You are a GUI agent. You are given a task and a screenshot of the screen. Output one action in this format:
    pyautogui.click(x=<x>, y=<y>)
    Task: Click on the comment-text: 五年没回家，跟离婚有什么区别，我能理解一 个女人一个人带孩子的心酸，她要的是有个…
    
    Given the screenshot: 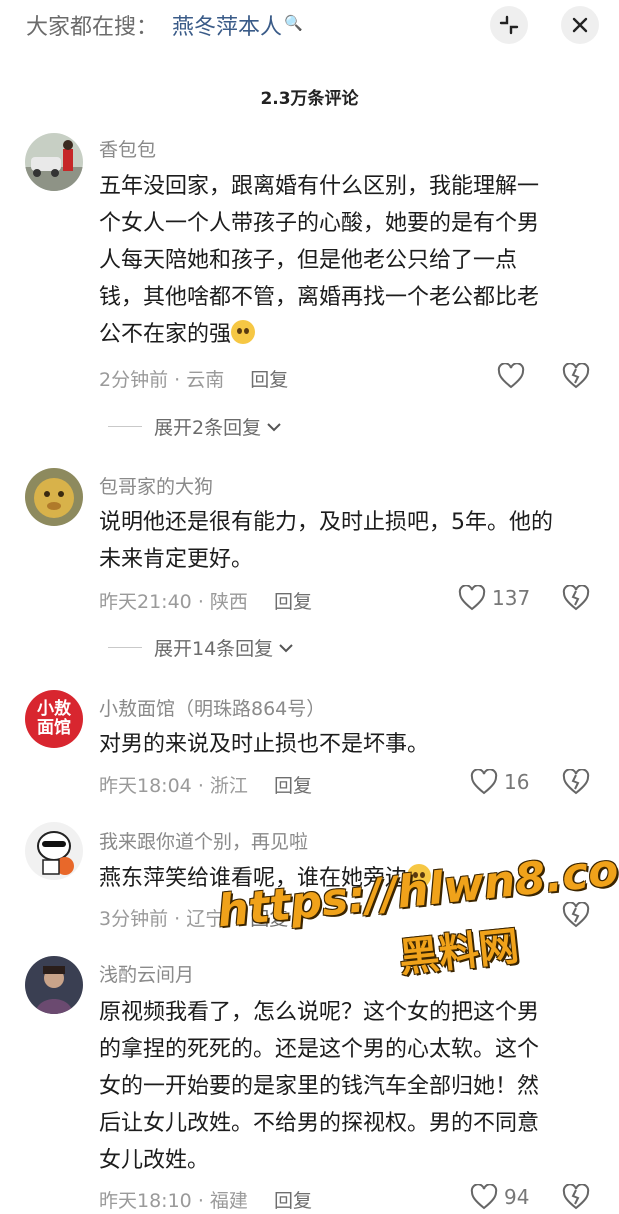 What is the action you would take?
    pyautogui.click(x=344, y=260)
    